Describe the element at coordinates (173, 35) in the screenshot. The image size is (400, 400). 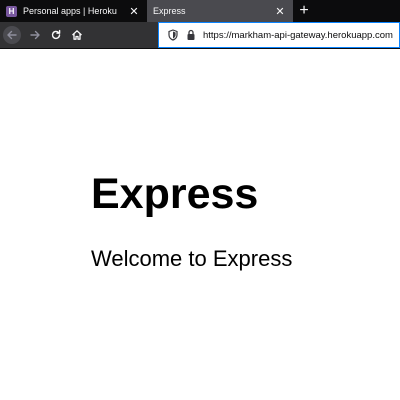
I see `tracking-shield-icon` at that location.